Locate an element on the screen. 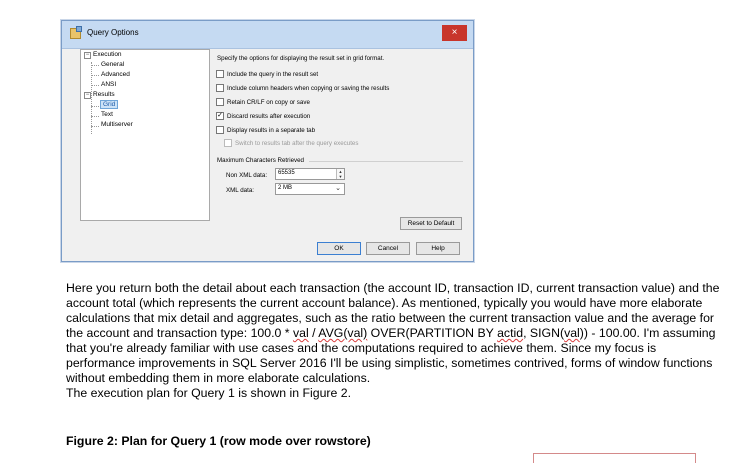 The height and width of the screenshot is (463, 731). cancel-button: Cancel is located at coordinates (388, 248).